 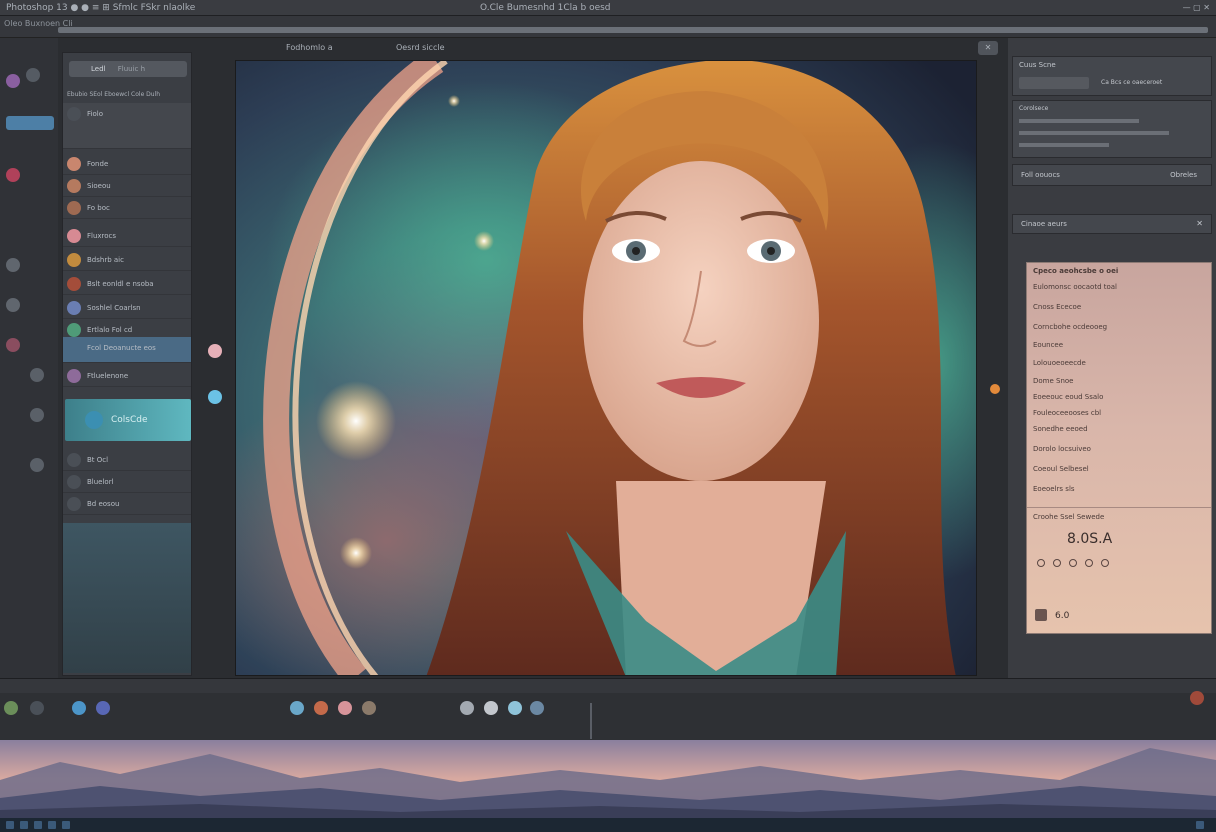 I want to click on section-bar: Cinaoe aeurs ✕, so click(x=1112, y=224).